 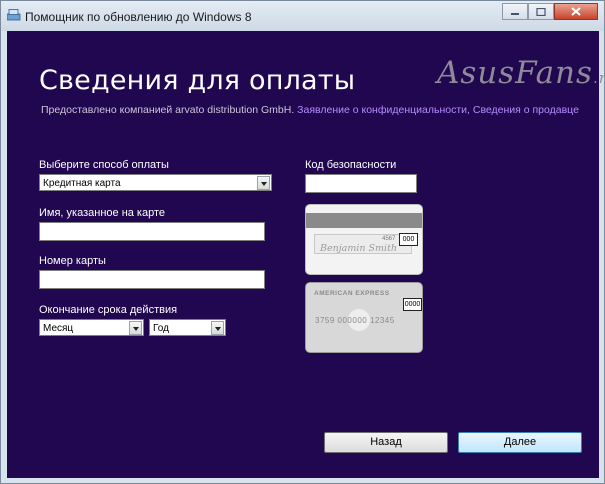 I want to click on card-back-number: 4567, so click(x=389, y=239).